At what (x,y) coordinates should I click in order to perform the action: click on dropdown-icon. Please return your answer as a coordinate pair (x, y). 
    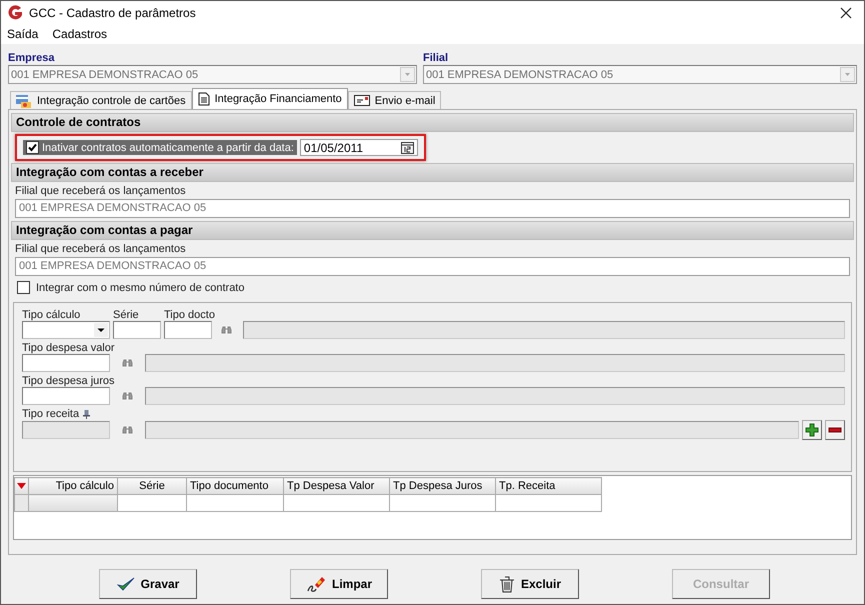
    Looking at the image, I should click on (101, 330).